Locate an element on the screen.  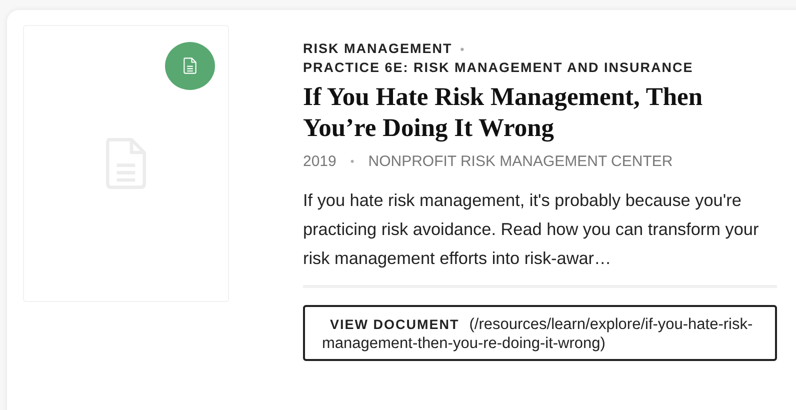
year: 2019 is located at coordinates (319, 161).